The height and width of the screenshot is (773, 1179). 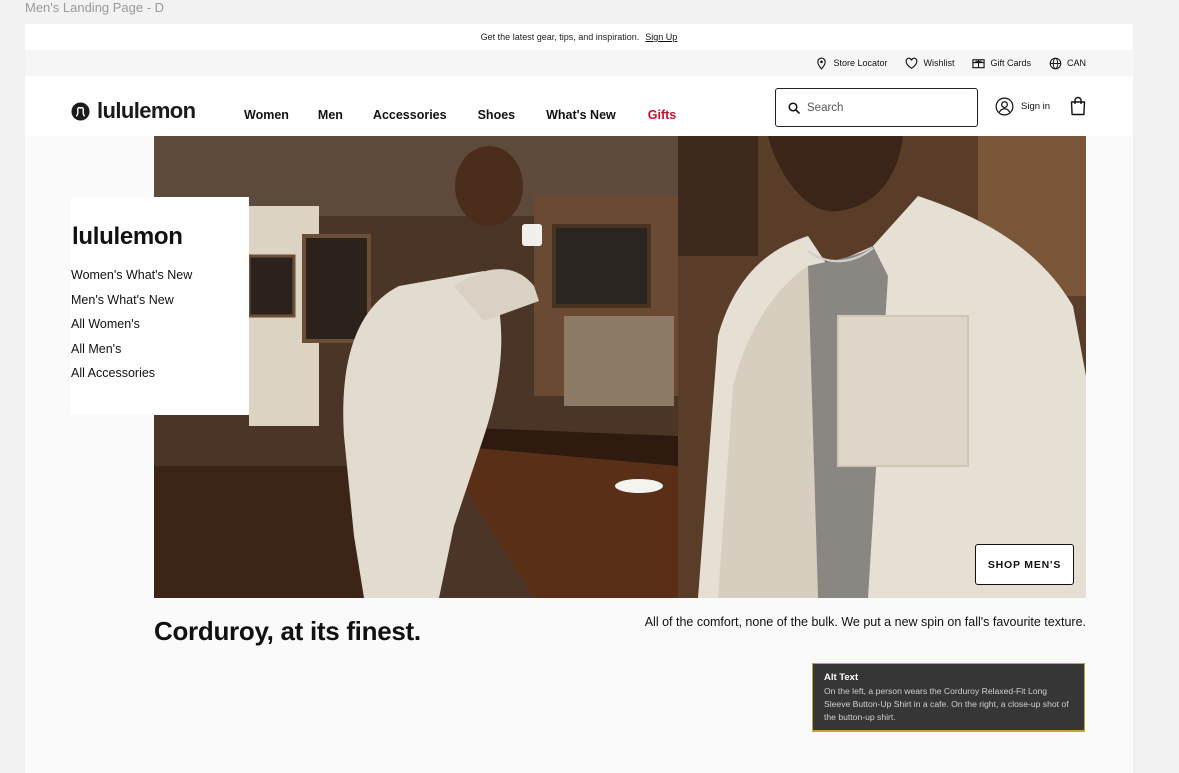 What do you see at coordinates (912, 63) in the screenshot?
I see `heart-icon` at bounding box center [912, 63].